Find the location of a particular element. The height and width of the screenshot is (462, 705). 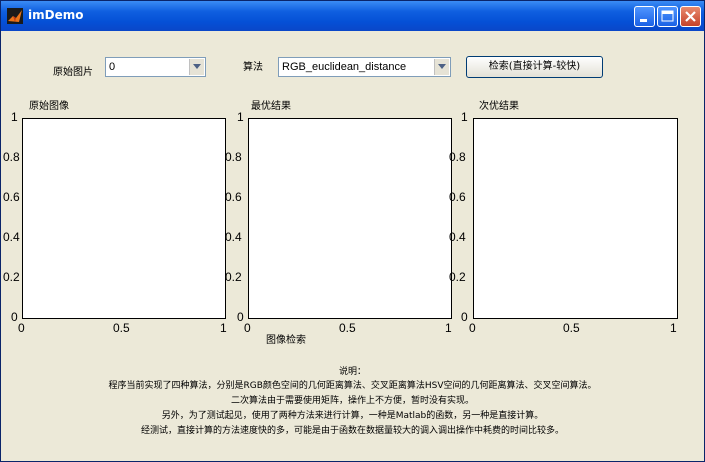

window-title: imDemo is located at coordinates (56, 15).